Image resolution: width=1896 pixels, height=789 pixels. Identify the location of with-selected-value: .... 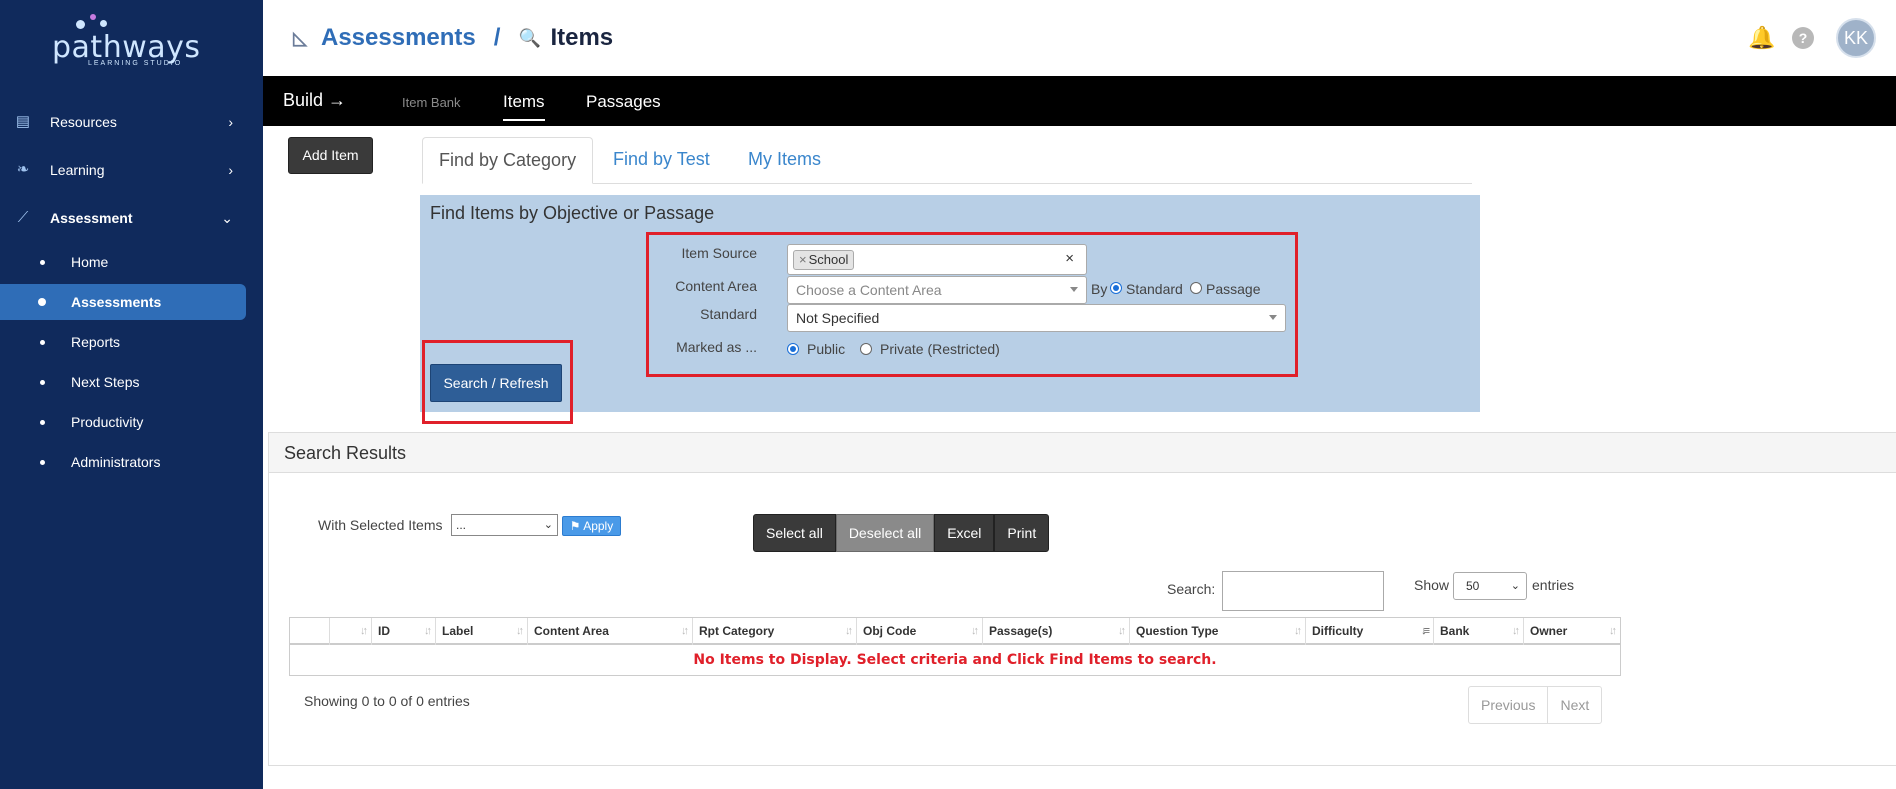
(461, 525).